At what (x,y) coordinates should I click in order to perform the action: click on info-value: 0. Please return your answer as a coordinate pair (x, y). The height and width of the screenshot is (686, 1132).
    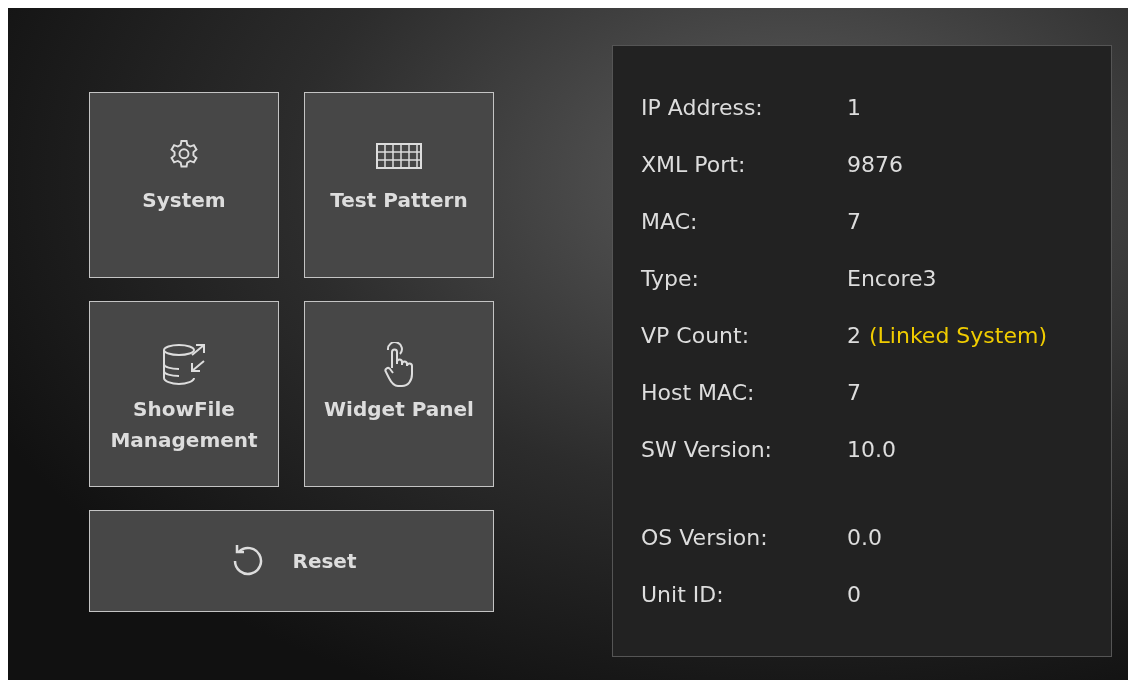
    Looking at the image, I should click on (854, 594).